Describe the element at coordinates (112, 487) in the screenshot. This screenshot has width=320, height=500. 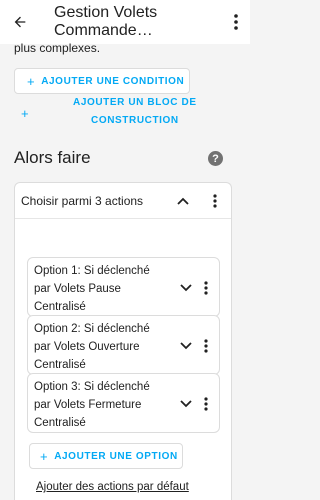
I see `add-default-actions-link: Ajouter des actions par défaut` at that location.